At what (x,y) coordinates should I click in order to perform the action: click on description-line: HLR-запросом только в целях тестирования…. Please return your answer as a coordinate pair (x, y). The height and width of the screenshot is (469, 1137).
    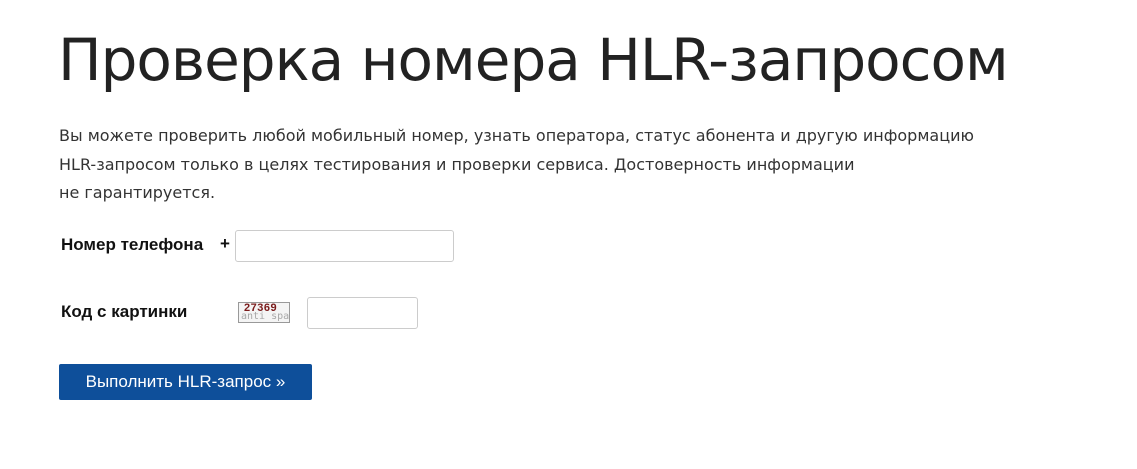
    Looking at the image, I should click on (457, 164).